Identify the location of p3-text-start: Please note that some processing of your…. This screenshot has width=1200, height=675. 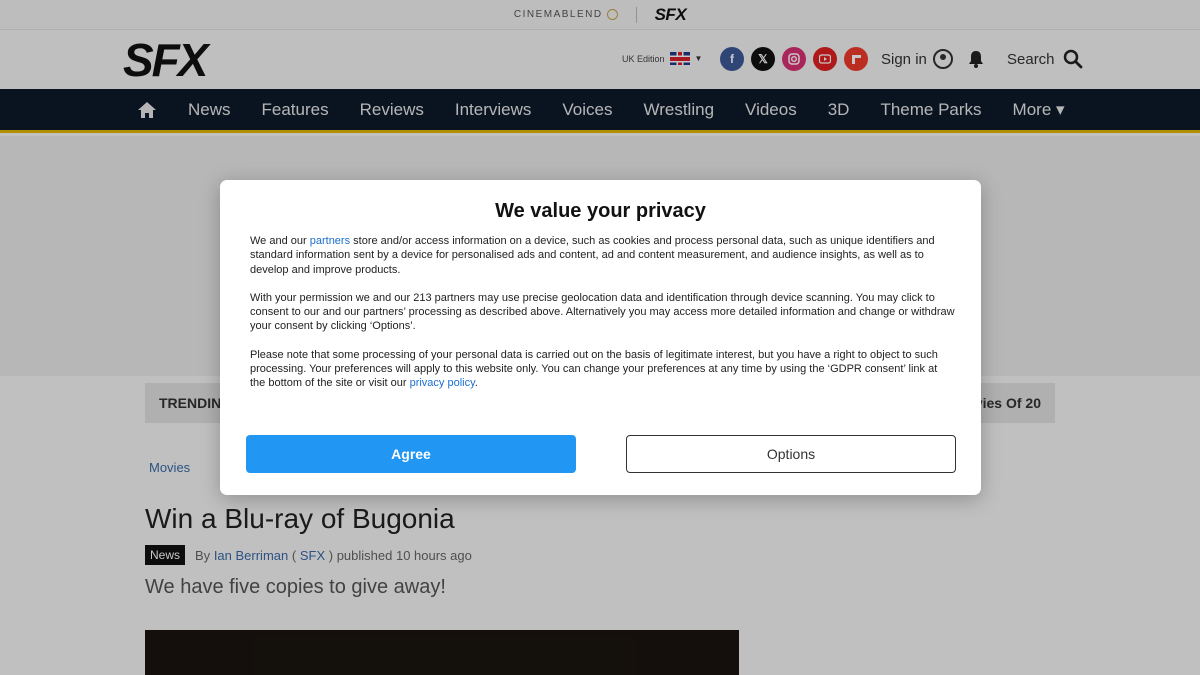
(594, 369).